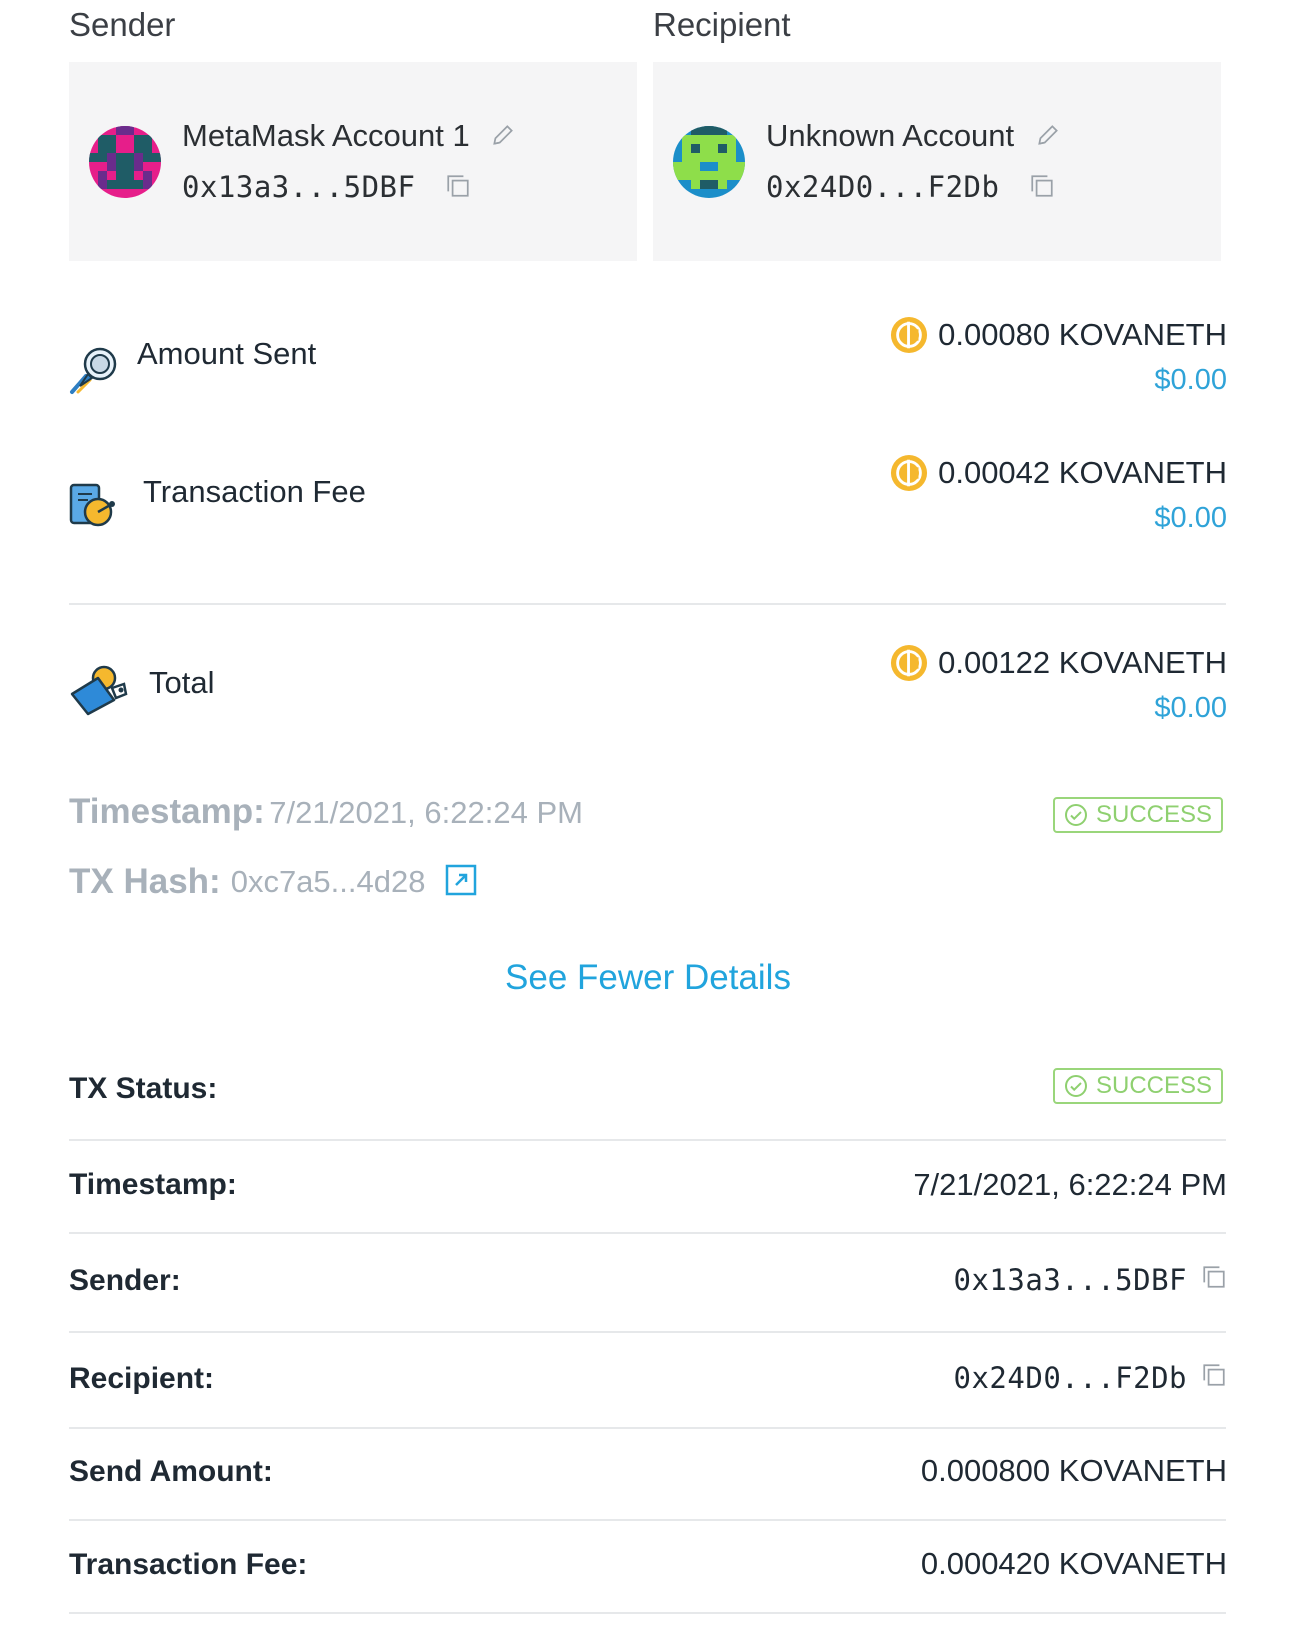 The height and width of the screenshot is (1634, 1296). What do you see at coordinates (1154, 1085) in the screenshot?
I see `detail-status-text: SUCCESS` at bounding box center [1154, 1085].